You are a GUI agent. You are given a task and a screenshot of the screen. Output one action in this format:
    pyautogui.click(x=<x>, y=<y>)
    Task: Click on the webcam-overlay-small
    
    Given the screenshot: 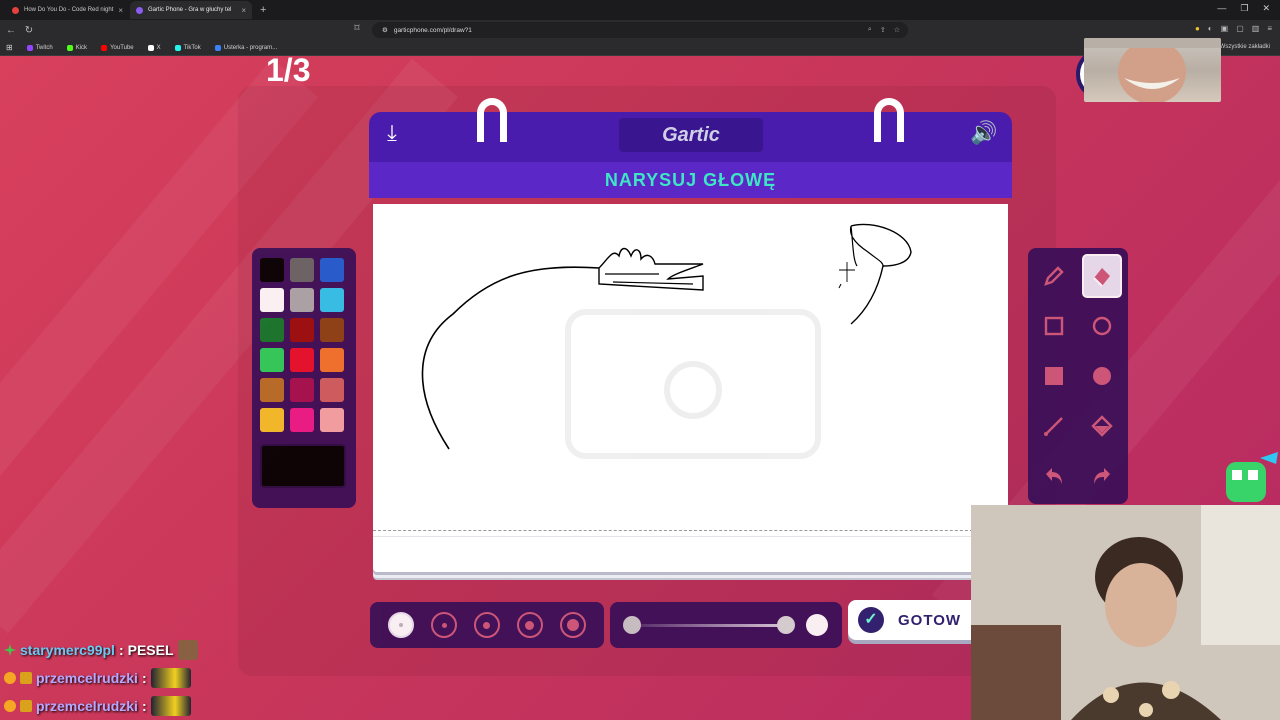 What is the action you would take?
    pyautogui.click(x=1152, y=70)
    